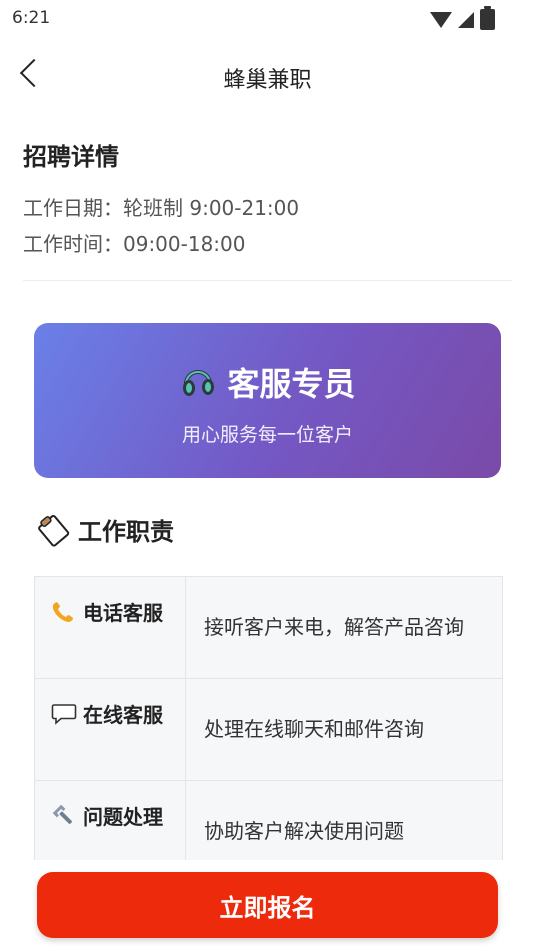 Image resolution: width=535 pixels, height=951 pixels. Describe the element at coordinates (110, 627) in the screenshot. I see `duty-label-cell: 电话客服` at that location.